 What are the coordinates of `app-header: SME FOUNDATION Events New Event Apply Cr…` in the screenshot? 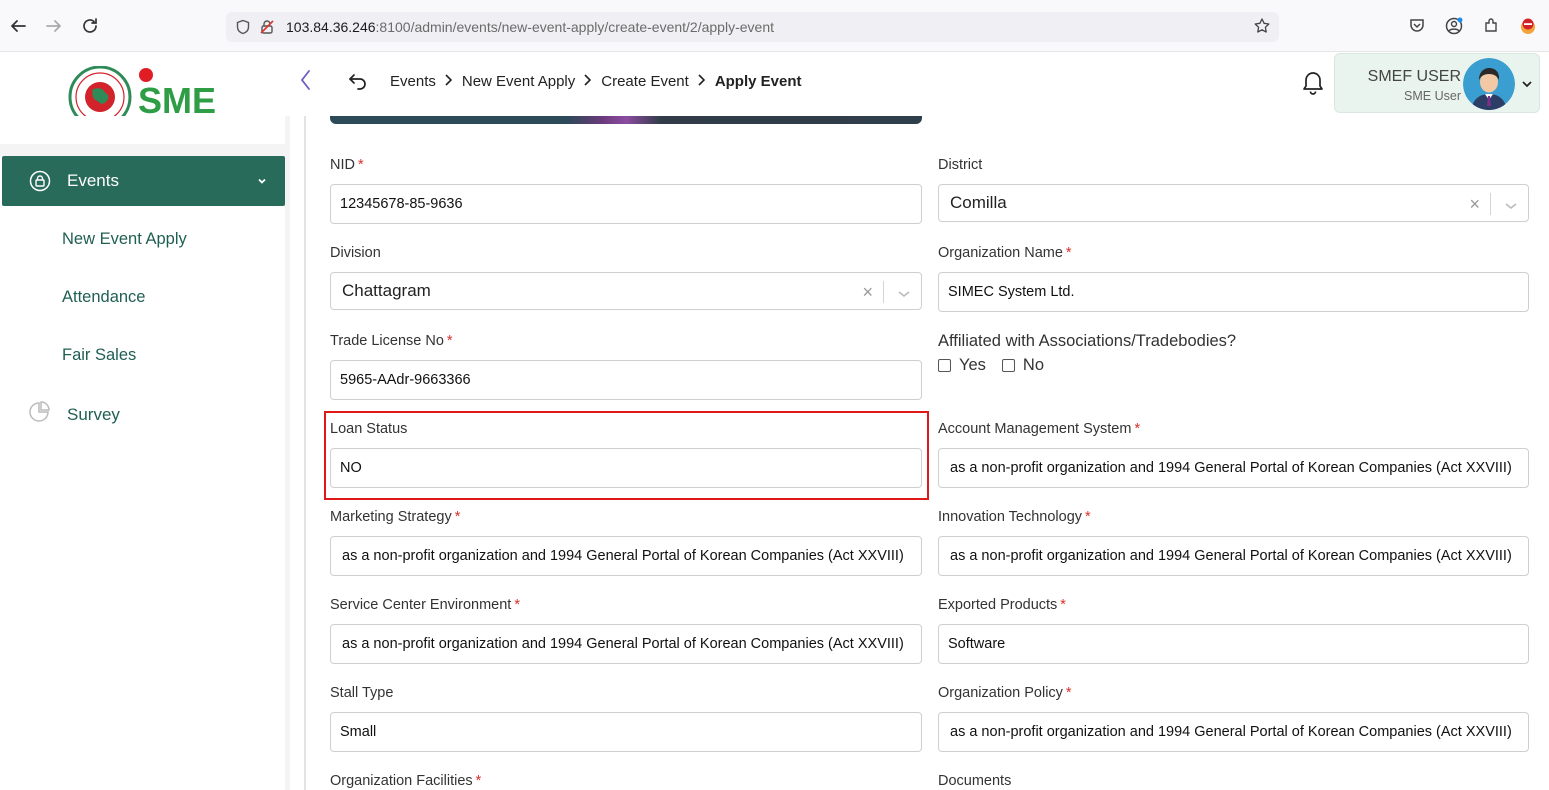 It's located at (774, 90).